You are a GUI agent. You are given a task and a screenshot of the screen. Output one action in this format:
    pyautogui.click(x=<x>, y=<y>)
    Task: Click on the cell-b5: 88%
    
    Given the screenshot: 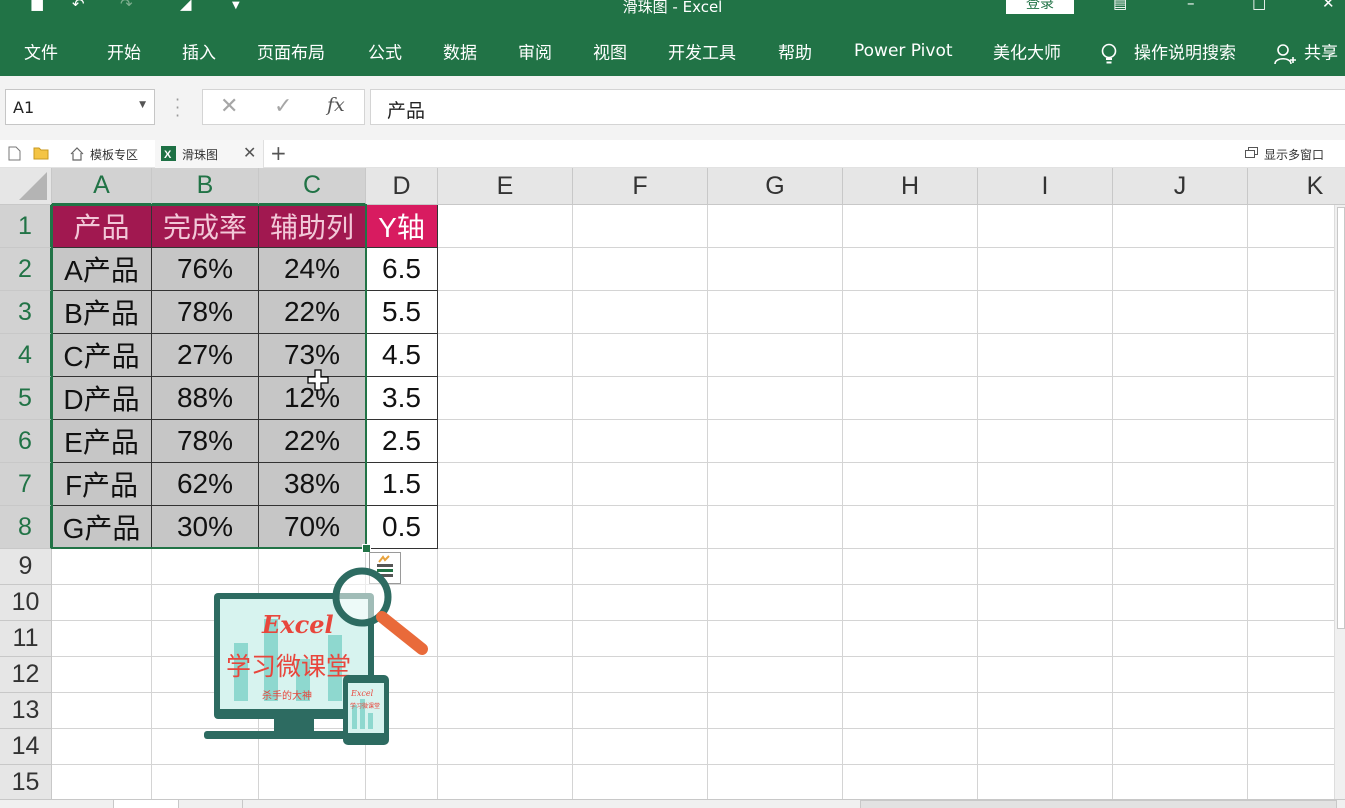 What is the action you would take?
    pyautogui.click(x=205, y=398)
    